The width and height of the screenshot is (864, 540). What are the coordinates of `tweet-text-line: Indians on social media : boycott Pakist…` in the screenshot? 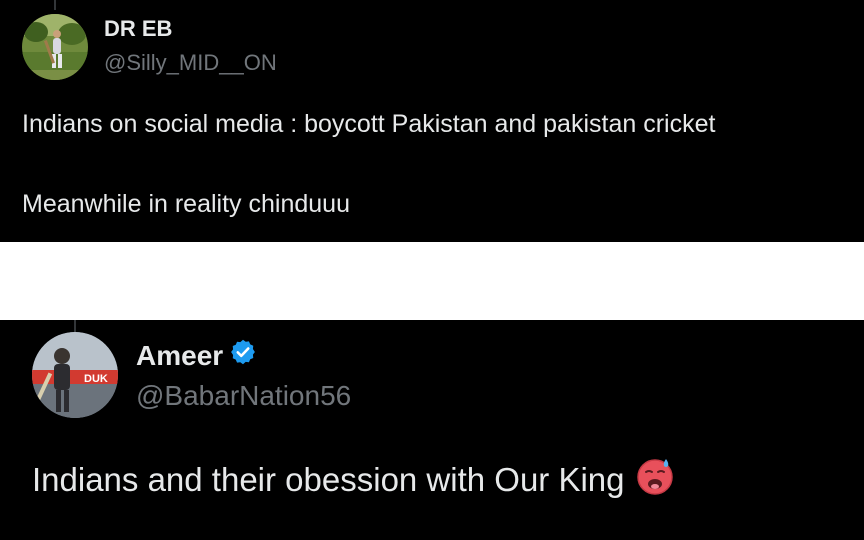 It's located at (369, 124).